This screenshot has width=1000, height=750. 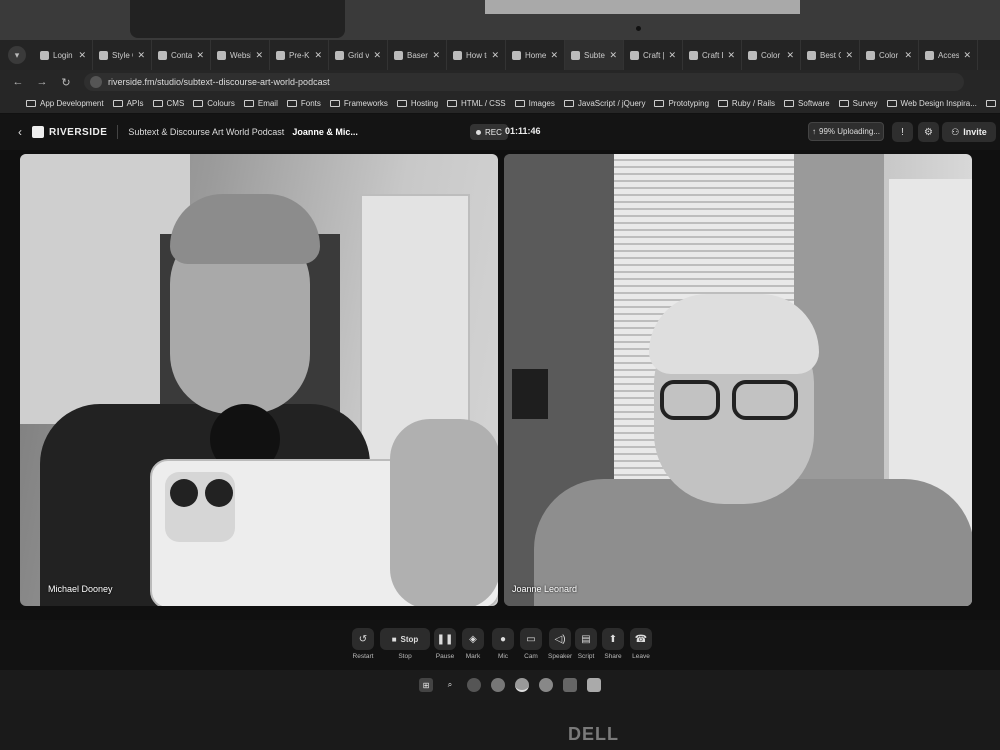 What do you see at coordinates (128, 103) in the screenshot?
I see `bookmark-folder: APIs` at bounding box center [128, 103].